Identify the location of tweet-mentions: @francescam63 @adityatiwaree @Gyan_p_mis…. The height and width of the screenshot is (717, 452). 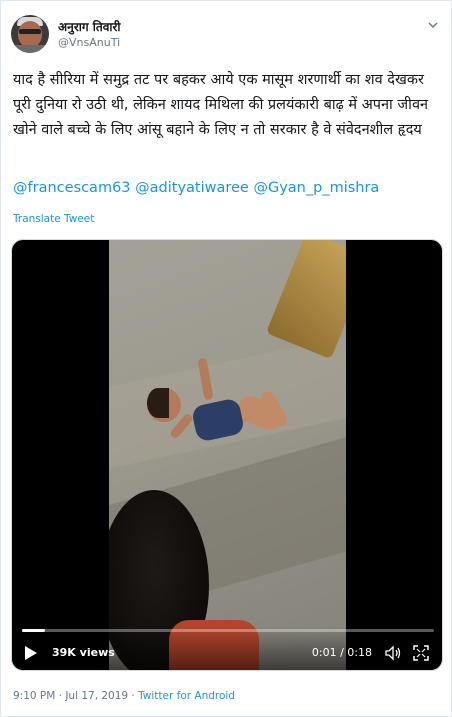
(227, 188).